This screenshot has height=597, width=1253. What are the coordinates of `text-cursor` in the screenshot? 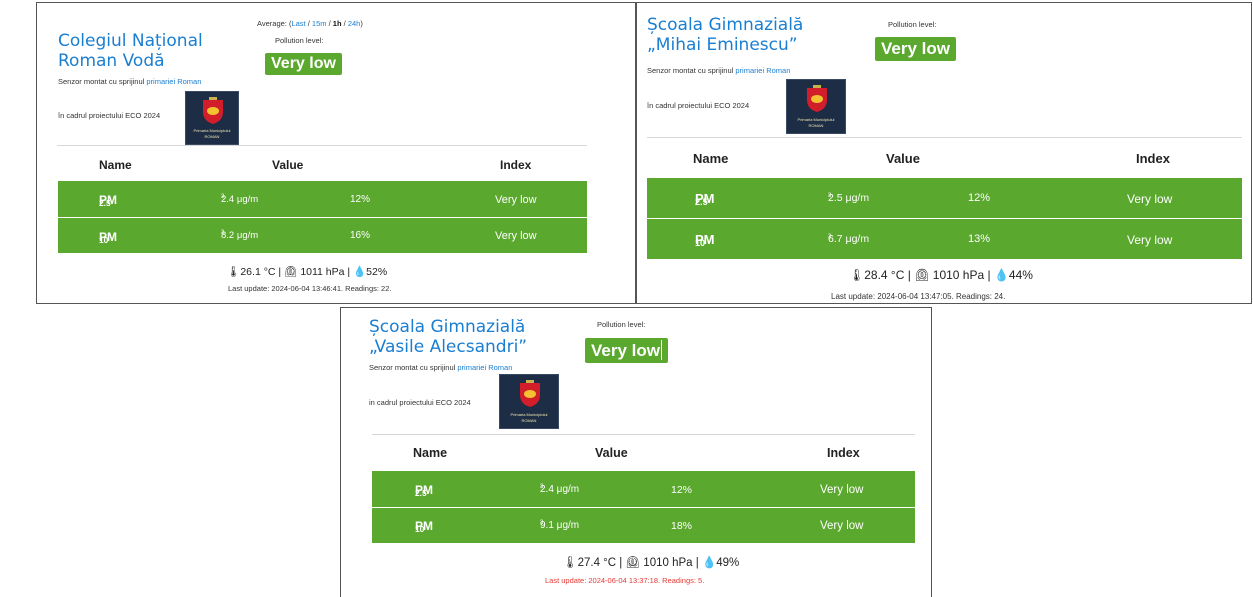 It's located at (661, 350).